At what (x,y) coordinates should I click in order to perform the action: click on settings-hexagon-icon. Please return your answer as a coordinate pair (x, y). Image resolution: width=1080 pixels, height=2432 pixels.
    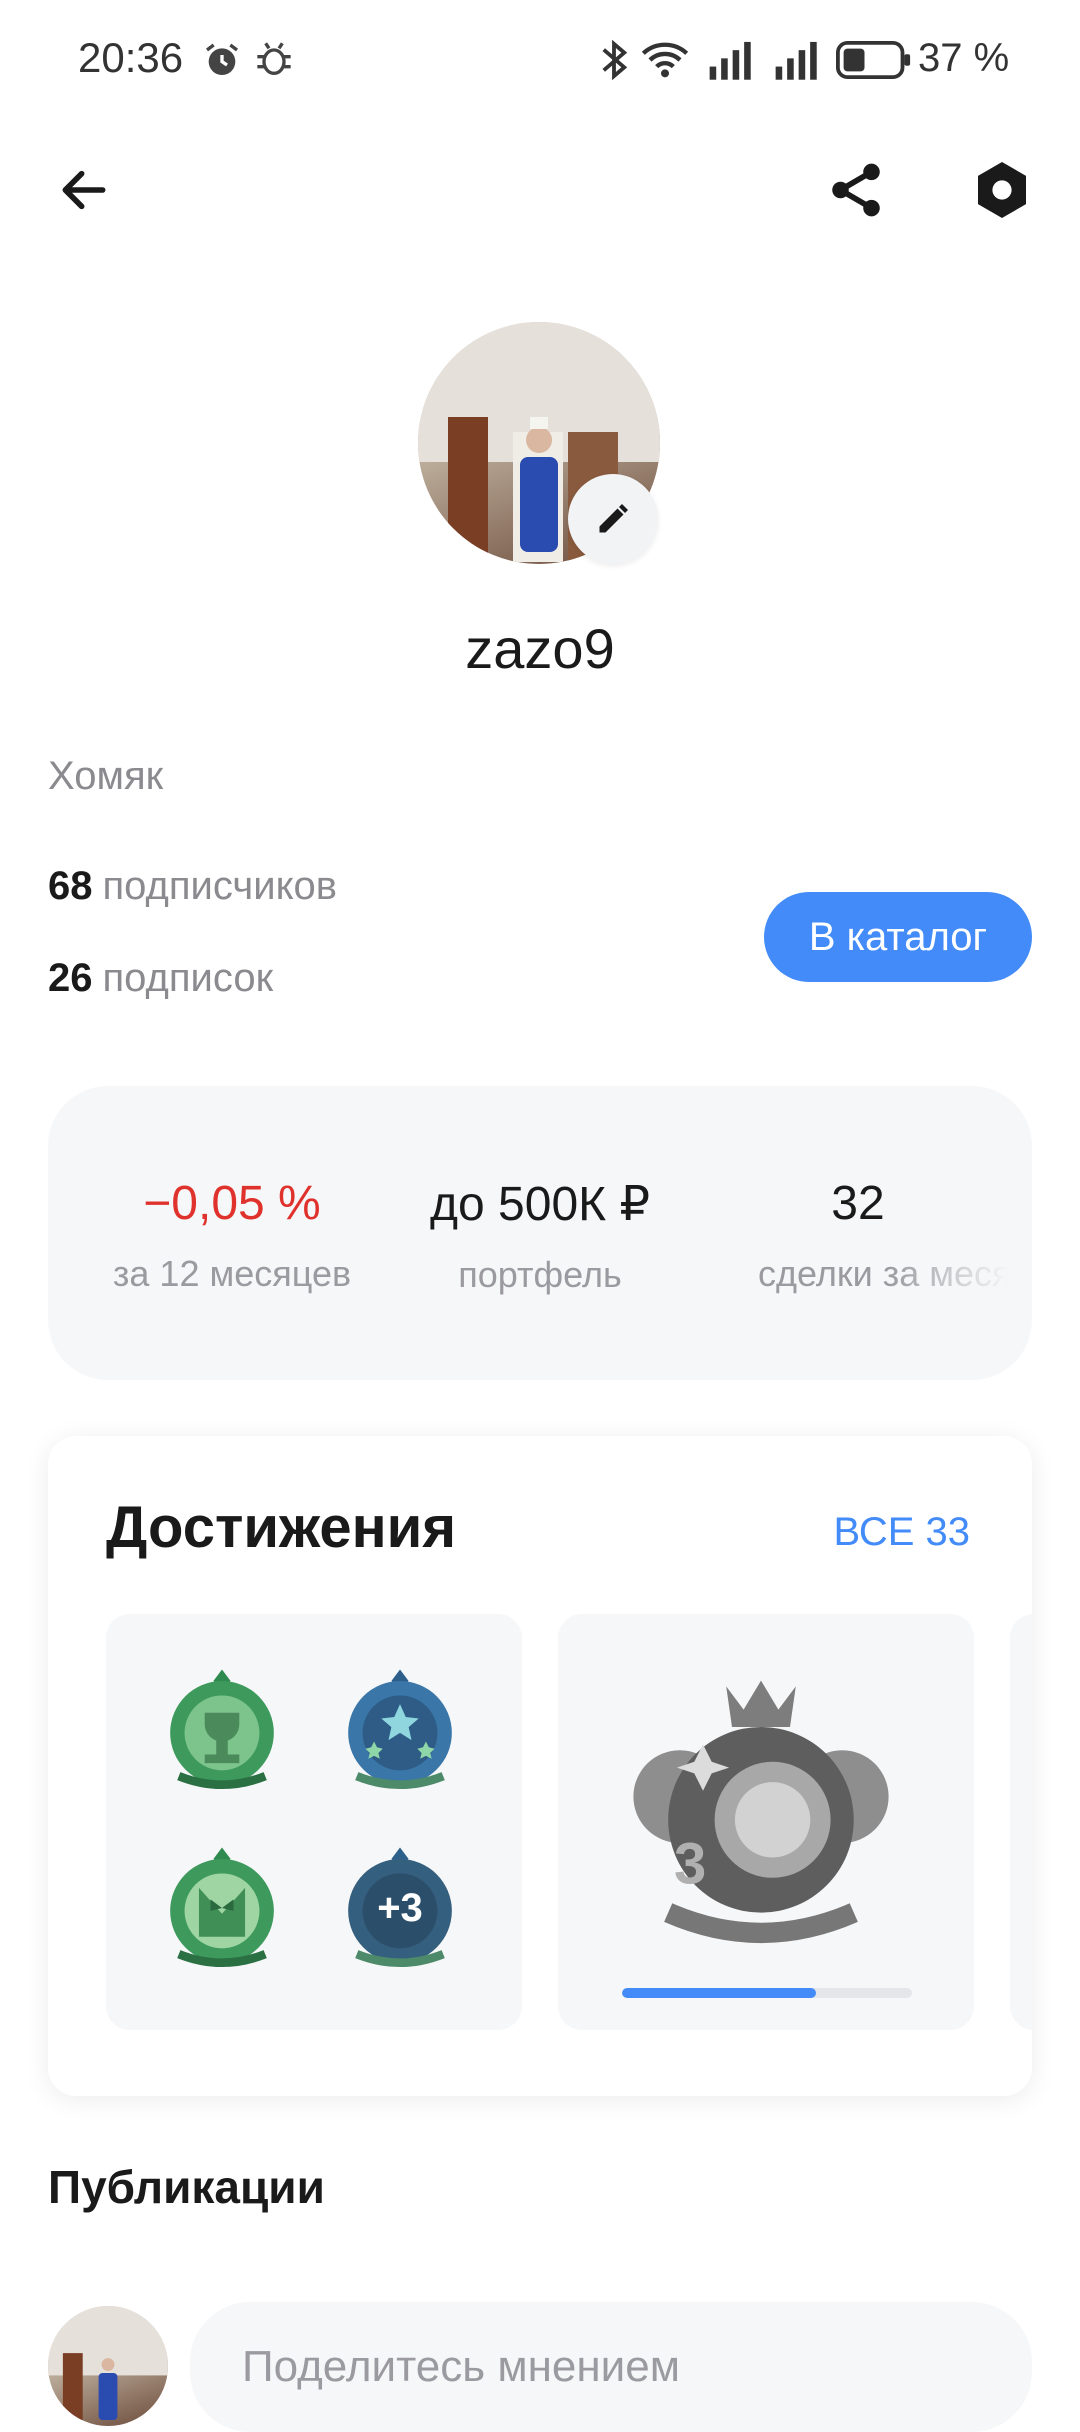
    Looking at the image, I should click on (1002, 190).